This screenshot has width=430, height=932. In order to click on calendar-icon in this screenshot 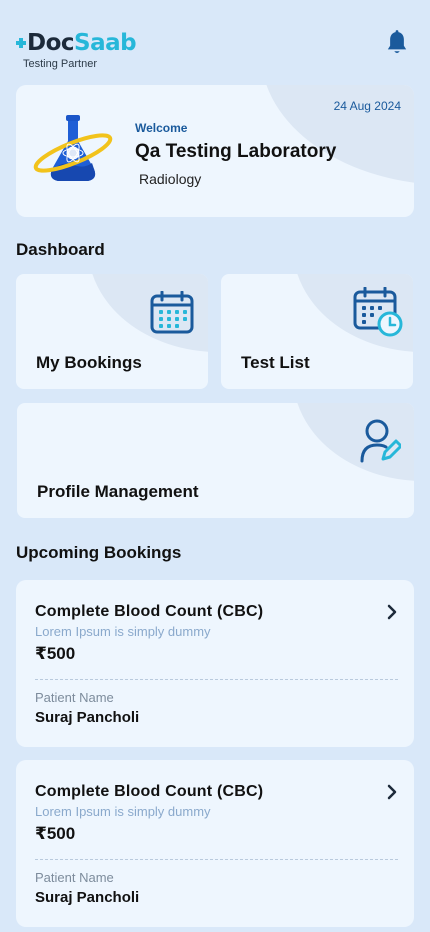, I will do `click(172, 312)`.